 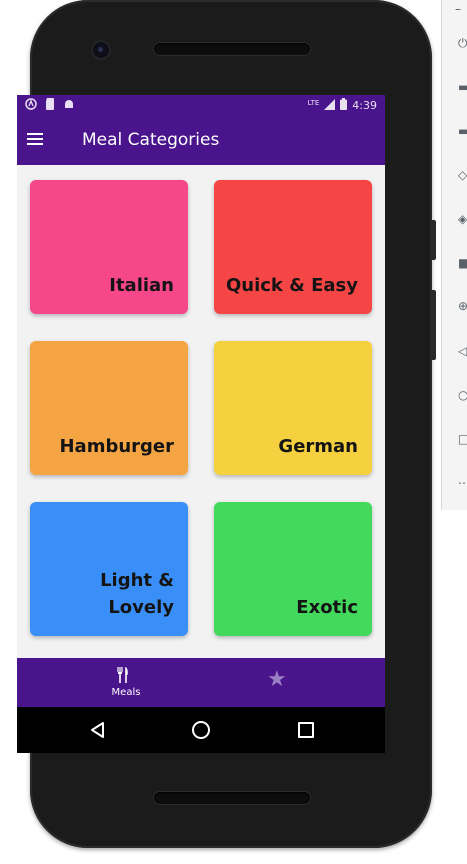 I want to click on status-bar: LTE 4:39, so click(x=201, y=106).